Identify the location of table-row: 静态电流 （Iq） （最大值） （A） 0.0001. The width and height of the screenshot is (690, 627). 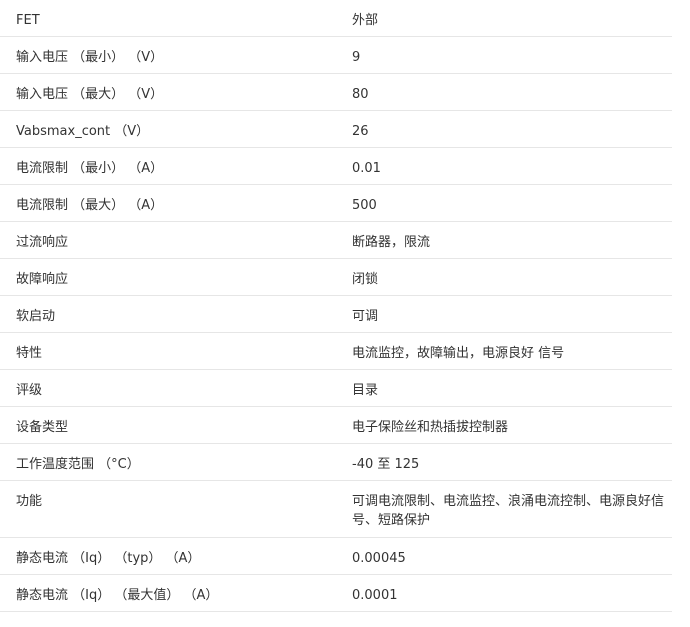
(336, 593).